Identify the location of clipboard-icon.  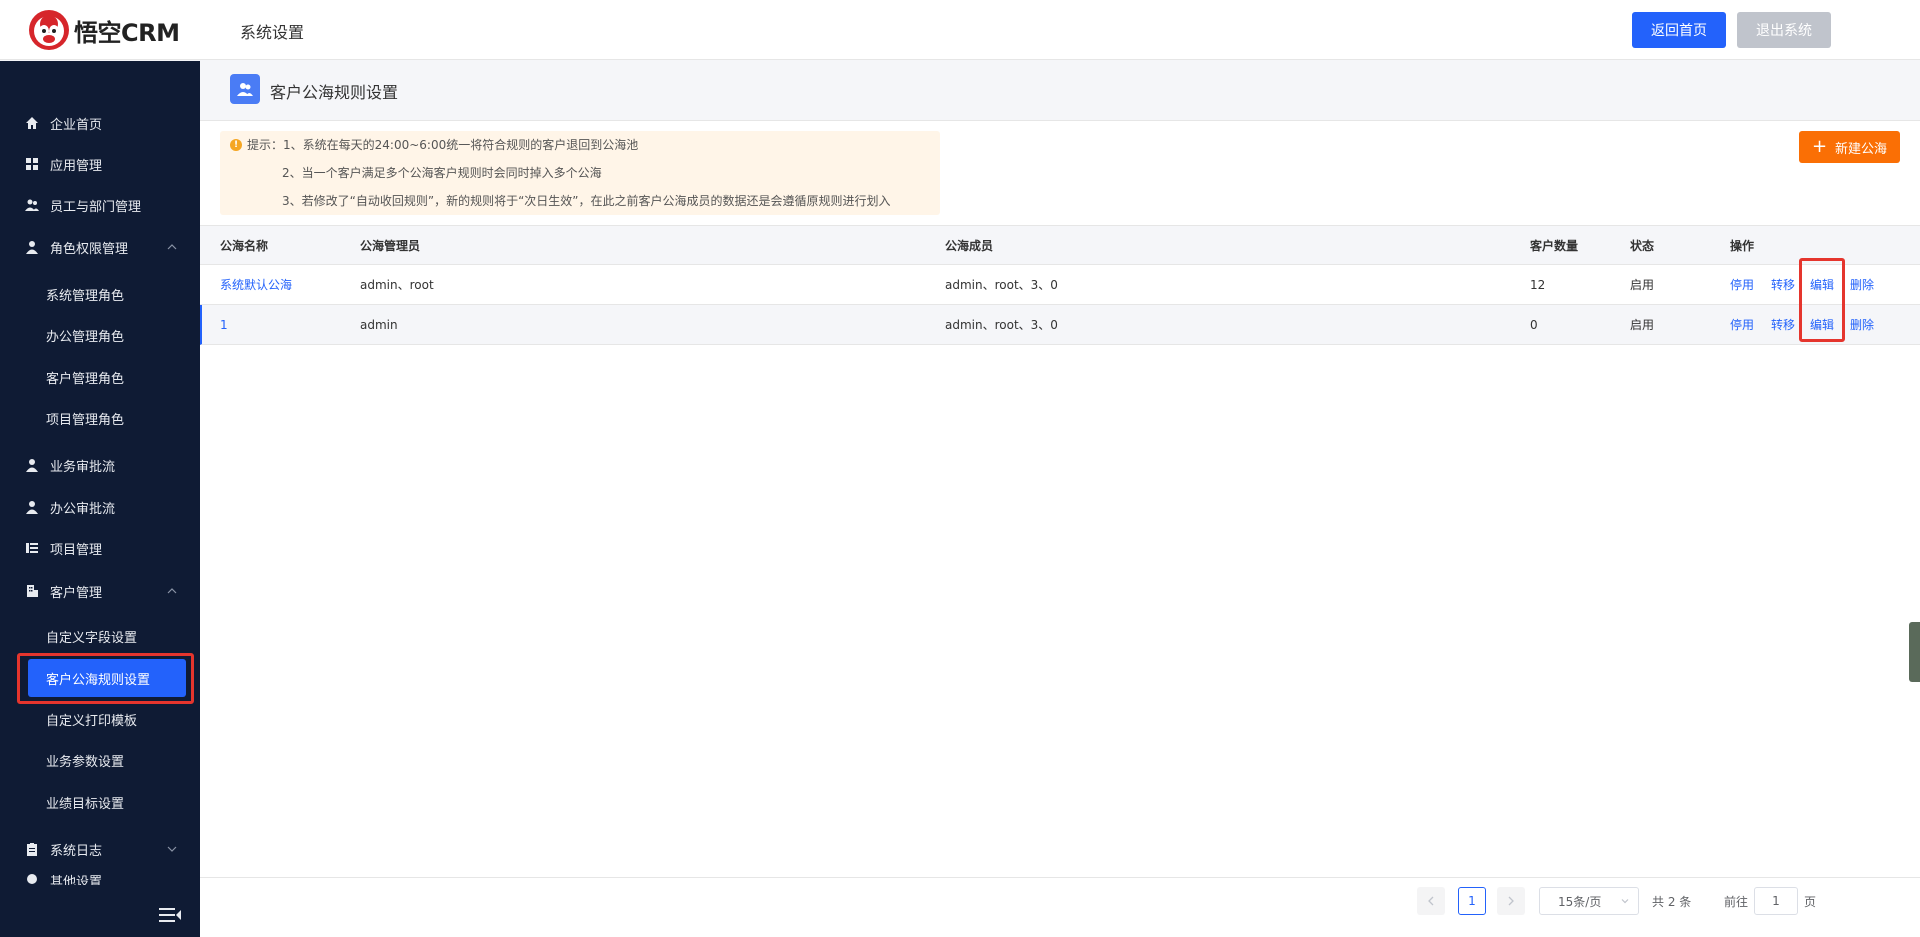
(32, 849).